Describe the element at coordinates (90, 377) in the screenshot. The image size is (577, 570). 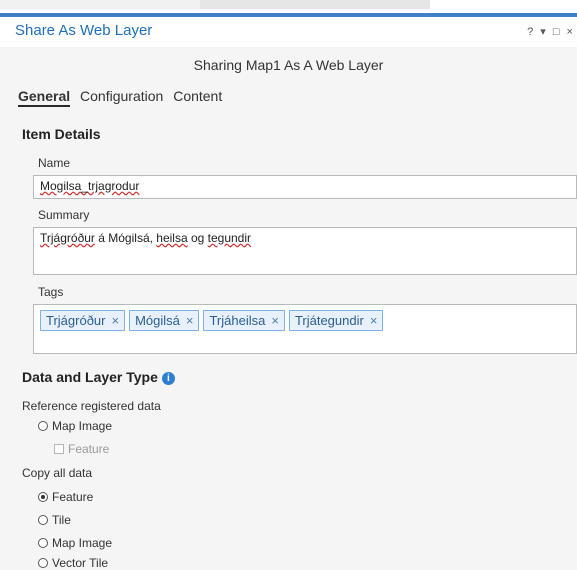
I see `data-layer-type-title: Data and Layer Type` at that location.